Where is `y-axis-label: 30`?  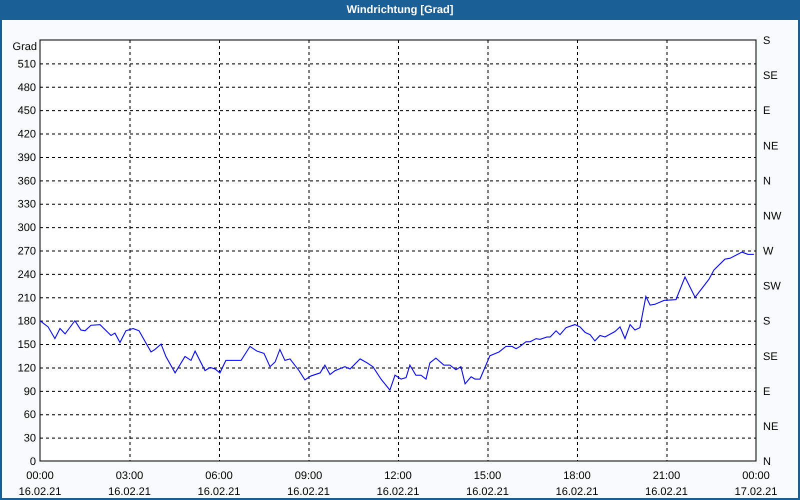 y-axis-label: 30 is located at coordinates (30, 438).